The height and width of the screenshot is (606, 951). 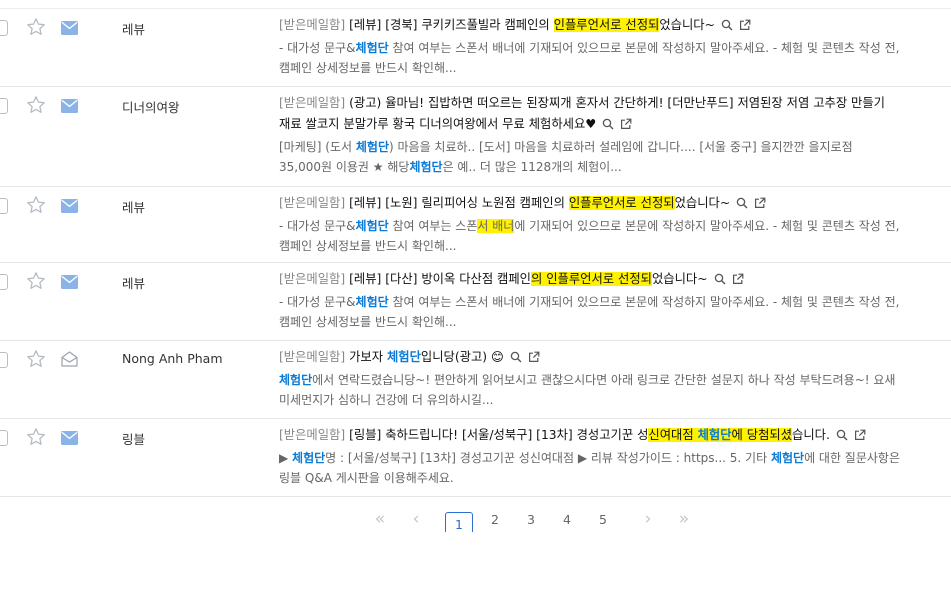 What do you see at coordinates (475, 496) in the screenshot?
I see `row-divider` at bounding box center [475, 496].